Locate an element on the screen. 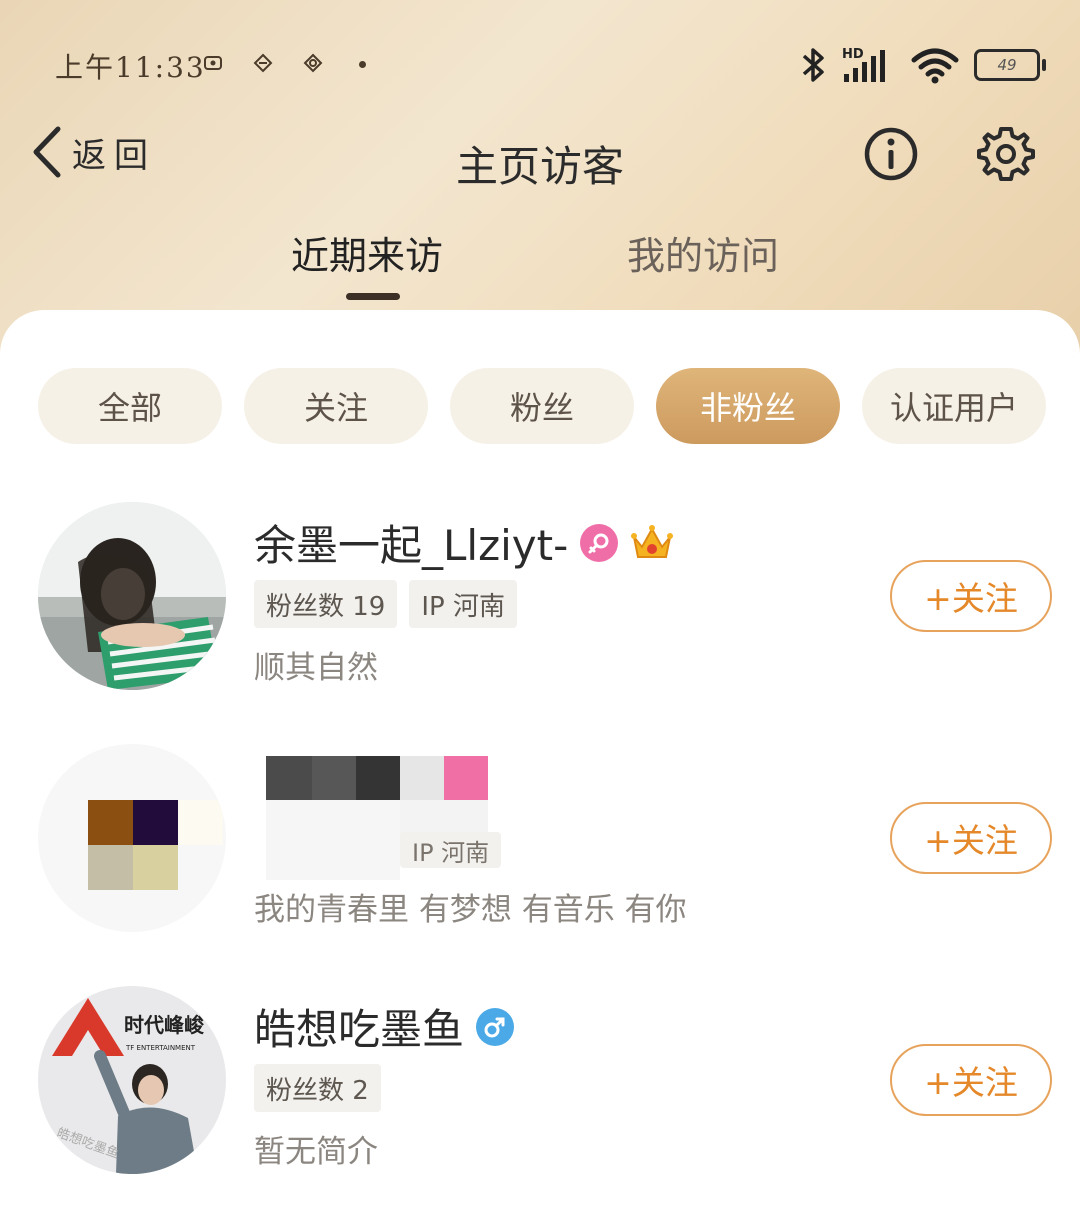  svg-text: TF ENTERTAINMENT is located at coordinates (160, 1048).